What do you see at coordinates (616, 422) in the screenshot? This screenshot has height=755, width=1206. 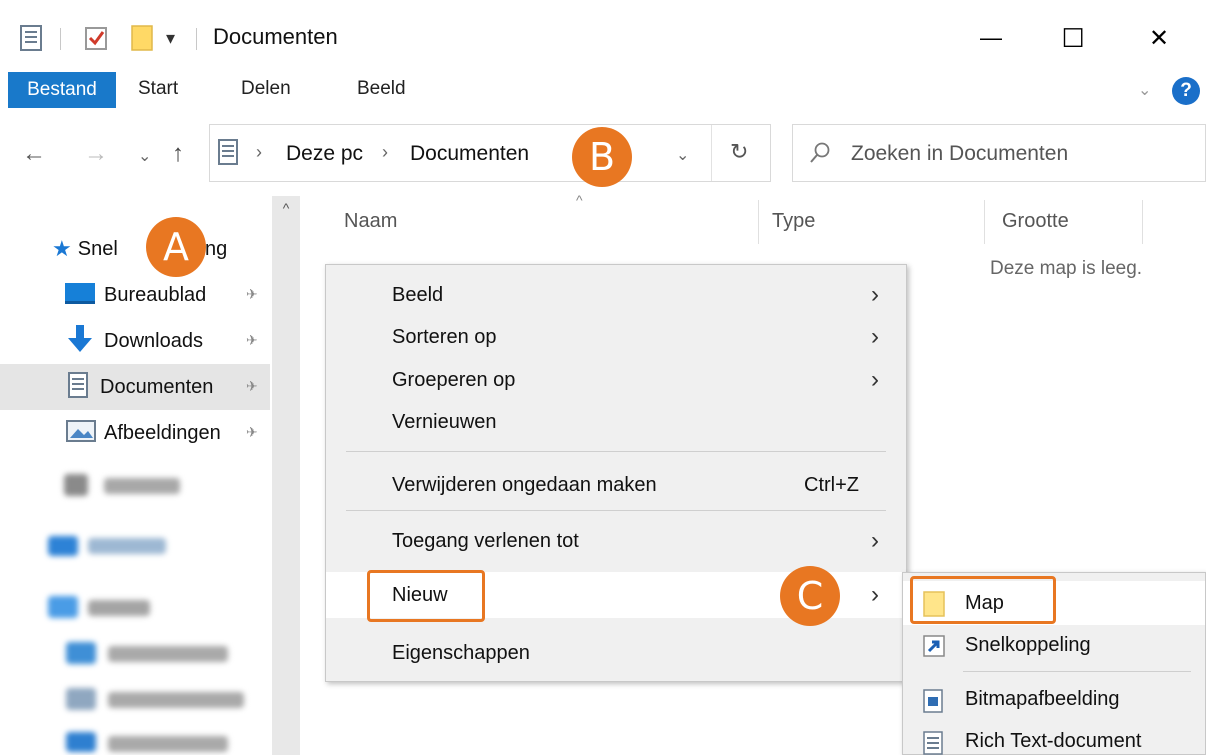 I see `menu-item-vernieuwen: Vernieuwen` at bounding box center [616, 422].